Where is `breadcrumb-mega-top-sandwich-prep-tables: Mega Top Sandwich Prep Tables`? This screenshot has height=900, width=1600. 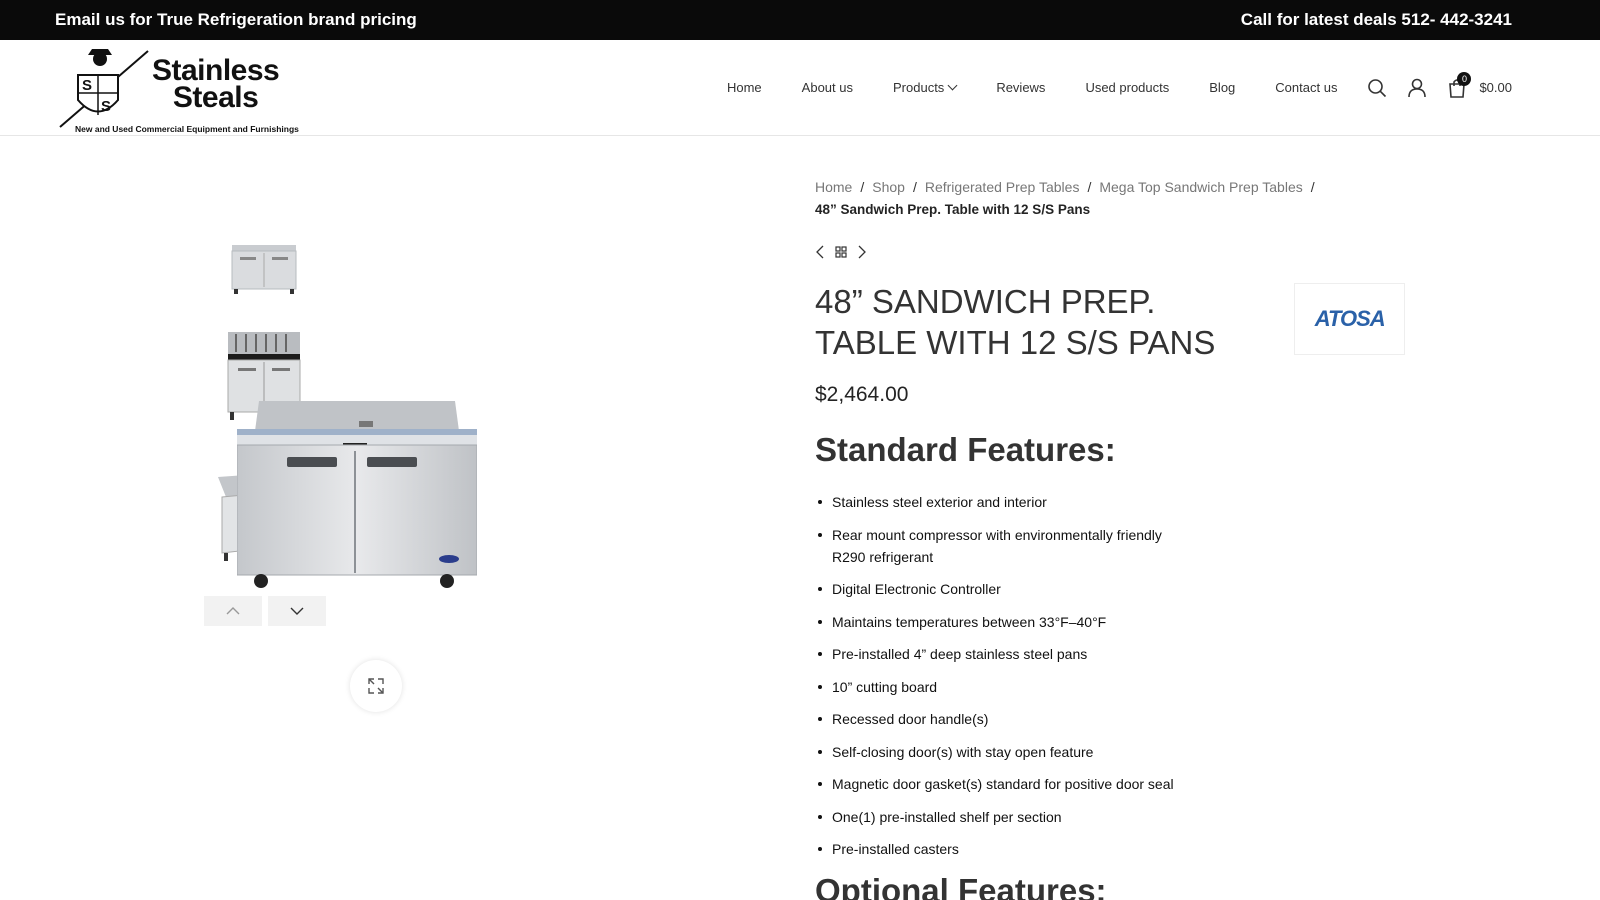 breadcrumb-mega-top-sandwich-prep-tables: Mega Top Sandwich Prep Tables is located at coordinates (1200, 187).